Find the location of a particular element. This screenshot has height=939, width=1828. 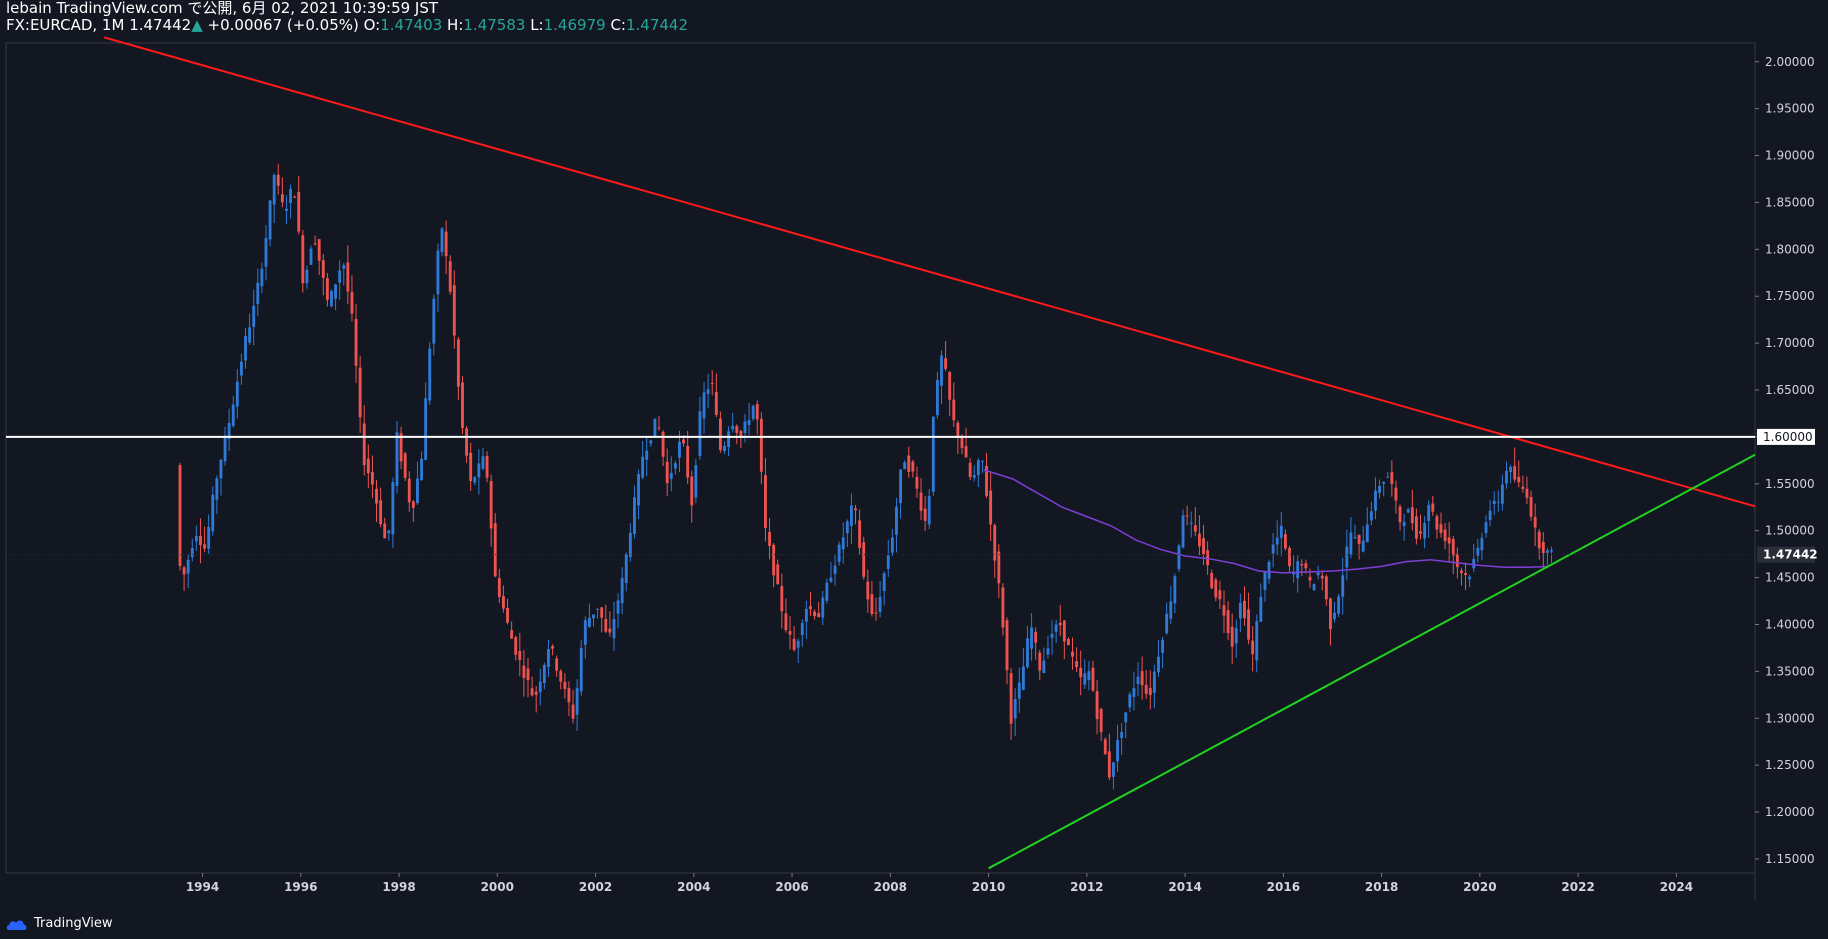

time-tick-label: 1998 is located at coordinates (398, 887).